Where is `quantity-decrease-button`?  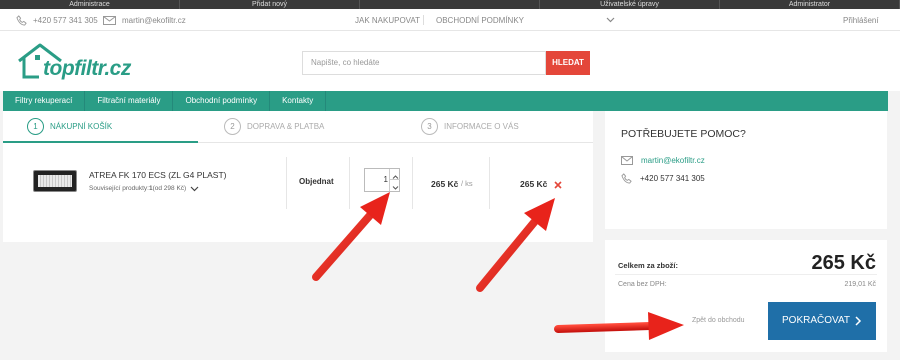
quantity-decrease-button is located at coordinates (394, 185).